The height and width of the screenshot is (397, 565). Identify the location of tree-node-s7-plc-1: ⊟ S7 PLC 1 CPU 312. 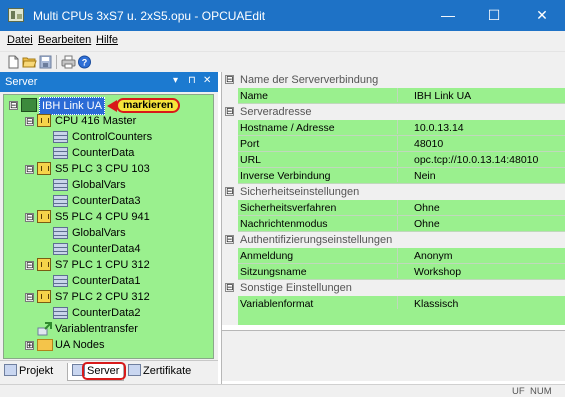
(106, 265).